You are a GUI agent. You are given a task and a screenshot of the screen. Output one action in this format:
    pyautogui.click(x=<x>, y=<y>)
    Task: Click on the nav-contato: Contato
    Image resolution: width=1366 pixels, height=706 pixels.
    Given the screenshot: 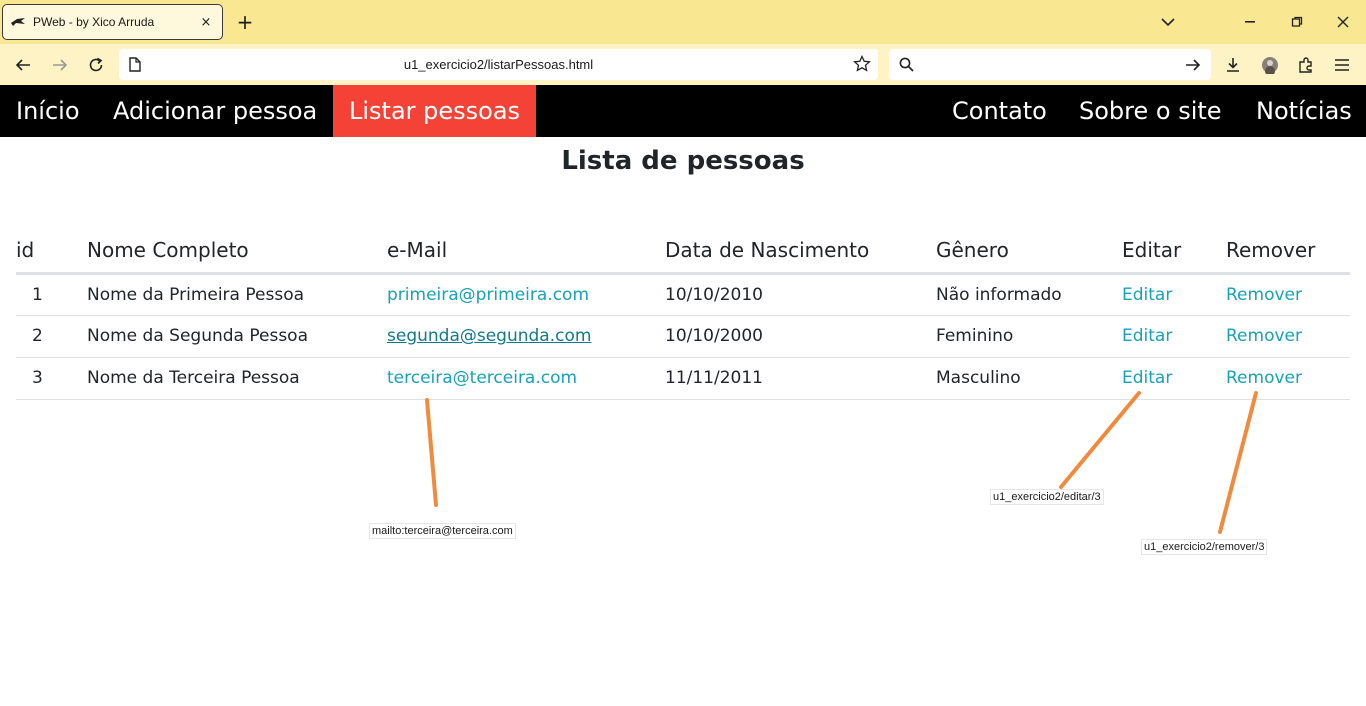 What is the action you would take?
    pyautogui.click(x=999, y=111)
    